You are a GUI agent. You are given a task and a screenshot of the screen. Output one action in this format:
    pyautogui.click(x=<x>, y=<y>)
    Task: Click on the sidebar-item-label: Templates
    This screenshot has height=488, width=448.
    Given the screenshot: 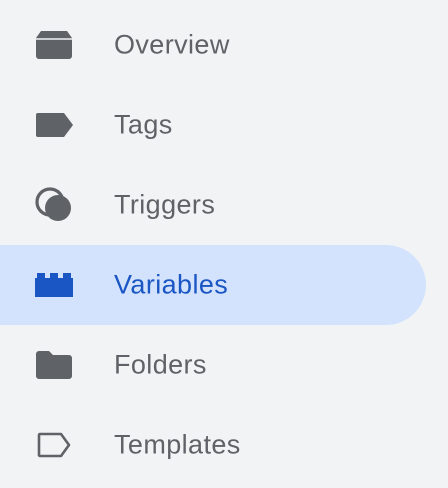 What is the action you would take?
    pyautogui.click(x=177, y=444)
    